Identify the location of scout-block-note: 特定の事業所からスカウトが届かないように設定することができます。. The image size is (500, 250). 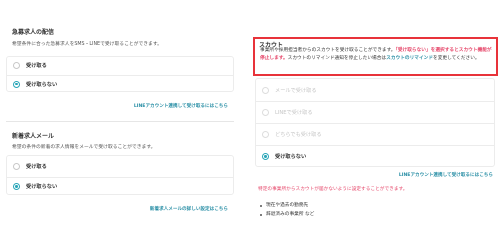
(333, 189).